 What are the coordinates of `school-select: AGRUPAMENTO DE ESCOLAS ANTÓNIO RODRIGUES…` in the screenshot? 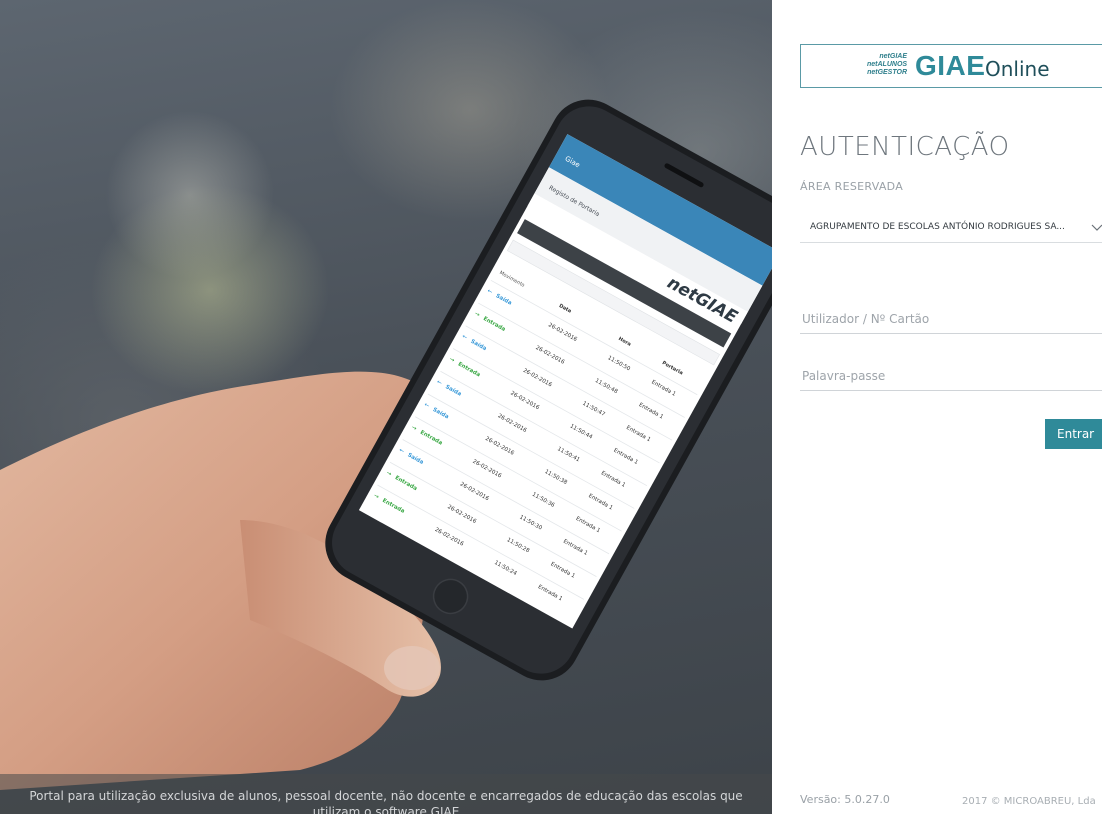 It's located at (951, 228).